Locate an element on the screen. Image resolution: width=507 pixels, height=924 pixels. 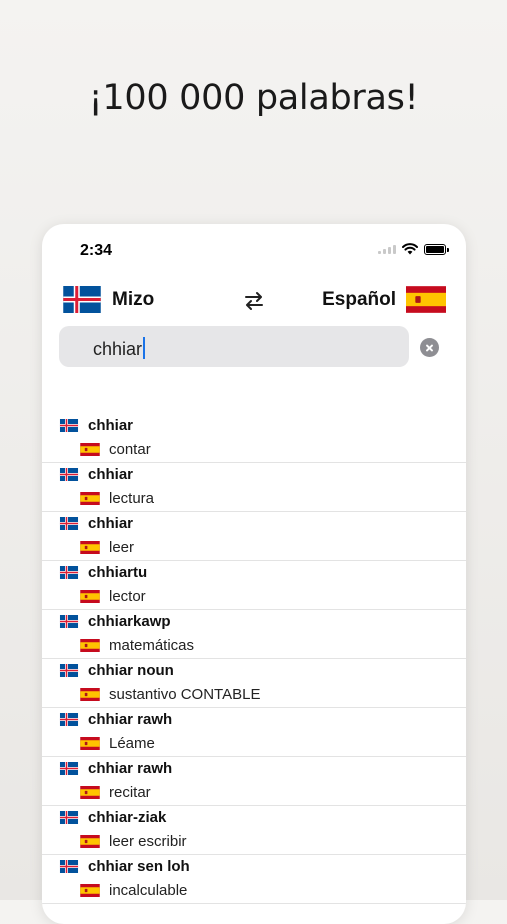
result-translation: lectura is located at coordinates (132, 498).